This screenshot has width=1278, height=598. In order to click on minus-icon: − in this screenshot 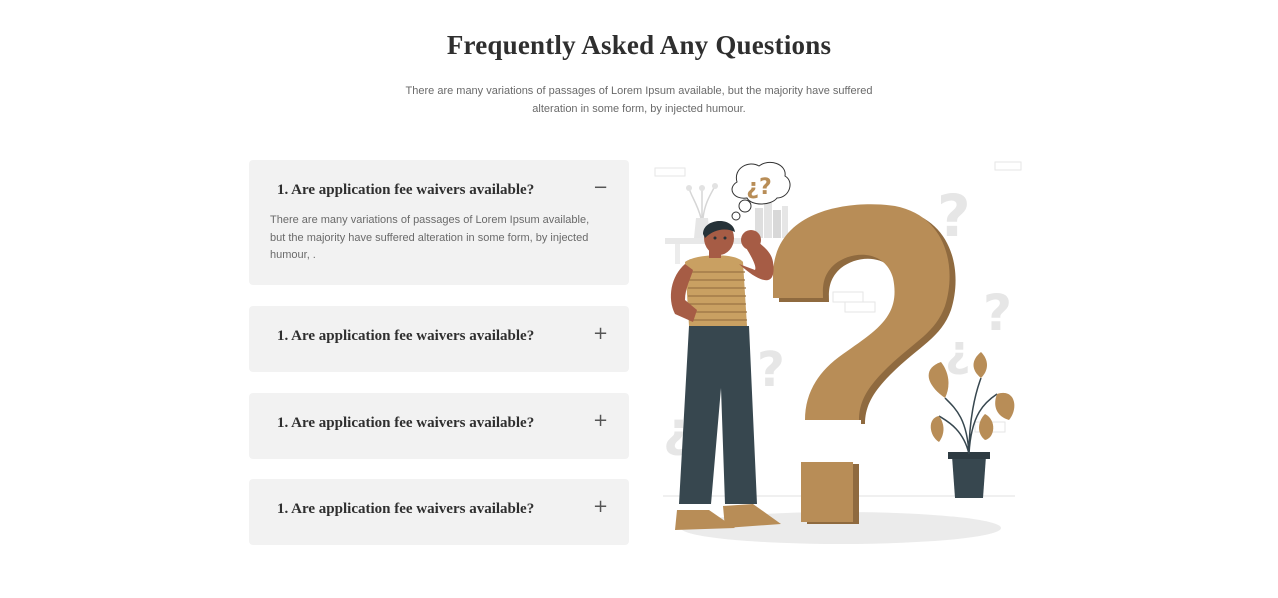, I will do `click(600, 188)`.